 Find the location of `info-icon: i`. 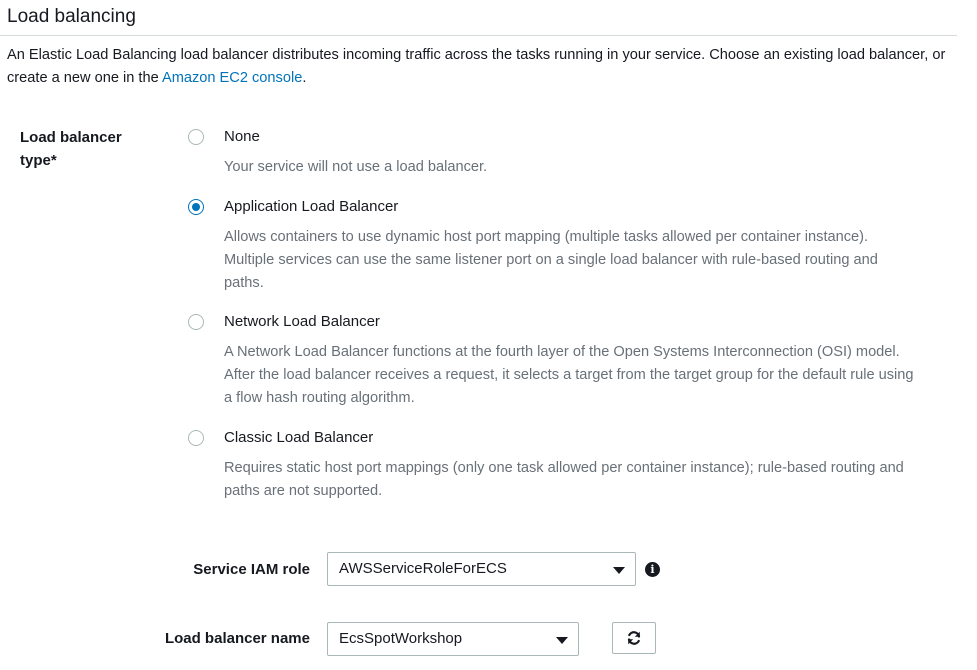

info-icon: i is located at coordinates (652, 569).